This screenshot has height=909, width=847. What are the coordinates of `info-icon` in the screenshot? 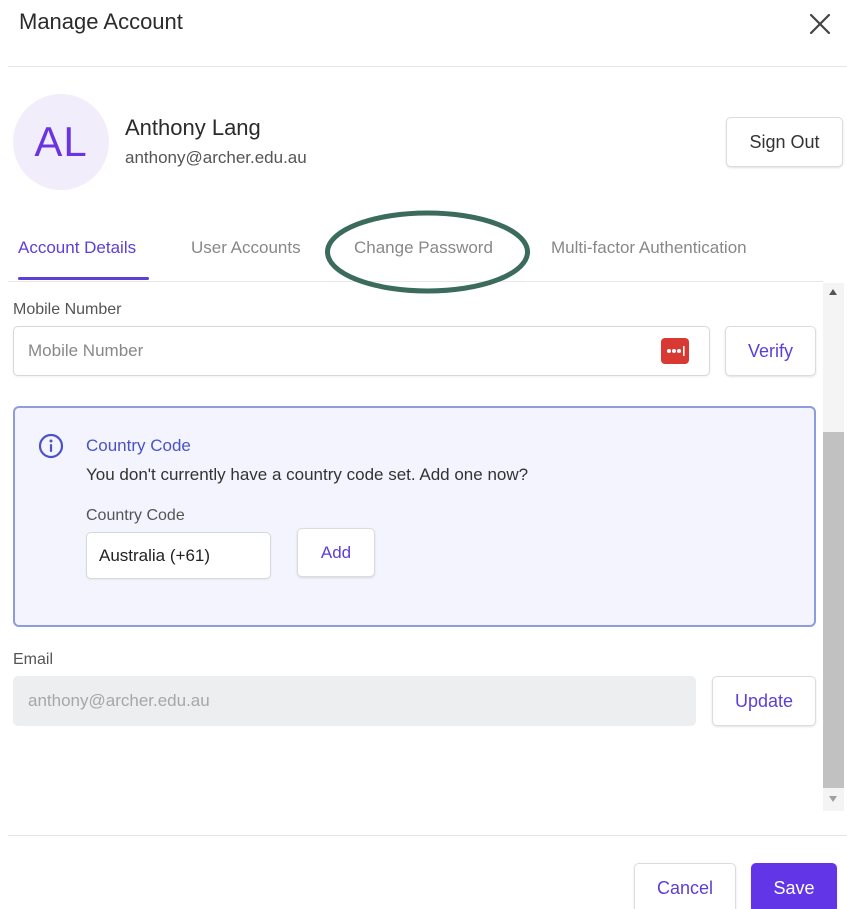 It's located at (51, 446).